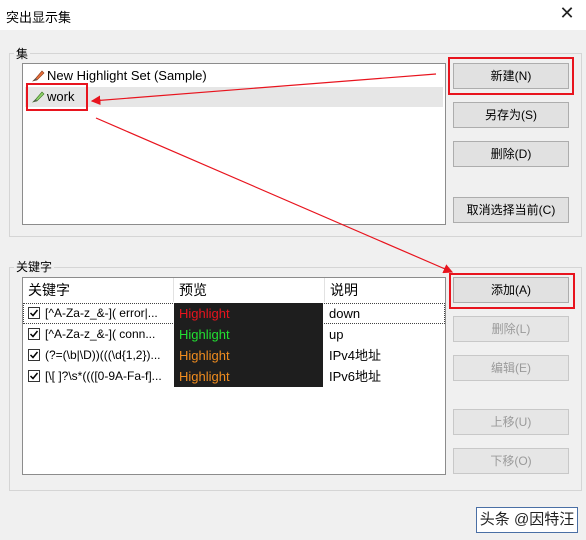  Describe the element at coordinates (385, 290) in the screenshot. I see `column-header-description: 说明` at that location.